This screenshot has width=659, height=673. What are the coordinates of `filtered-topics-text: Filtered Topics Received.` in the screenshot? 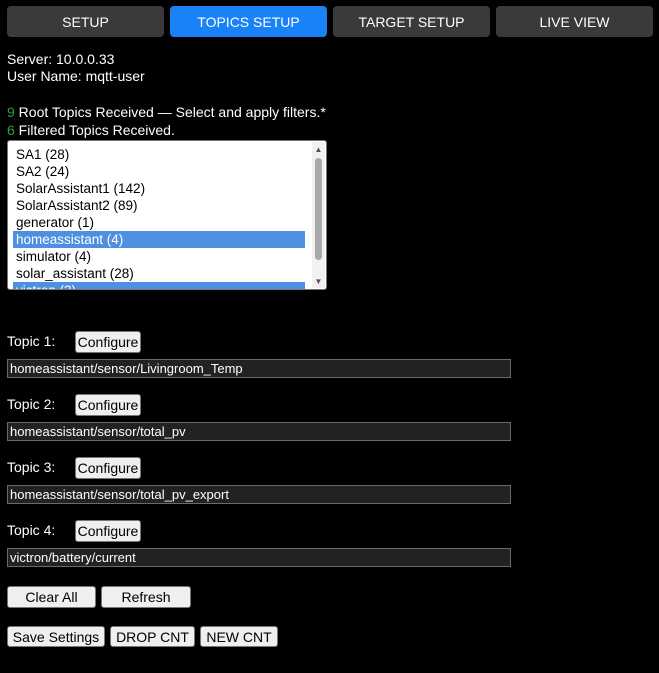 It's located at (94, 130).